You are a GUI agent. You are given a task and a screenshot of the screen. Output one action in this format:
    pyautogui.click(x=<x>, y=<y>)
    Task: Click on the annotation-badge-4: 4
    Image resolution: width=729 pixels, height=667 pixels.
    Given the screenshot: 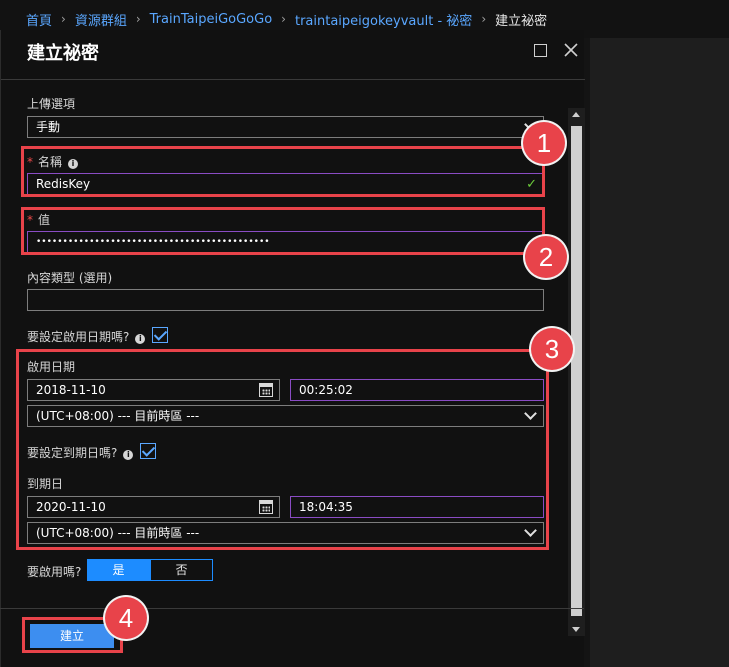 What is the action you would take?
    pyautogui.click(x=126, y=618)
    